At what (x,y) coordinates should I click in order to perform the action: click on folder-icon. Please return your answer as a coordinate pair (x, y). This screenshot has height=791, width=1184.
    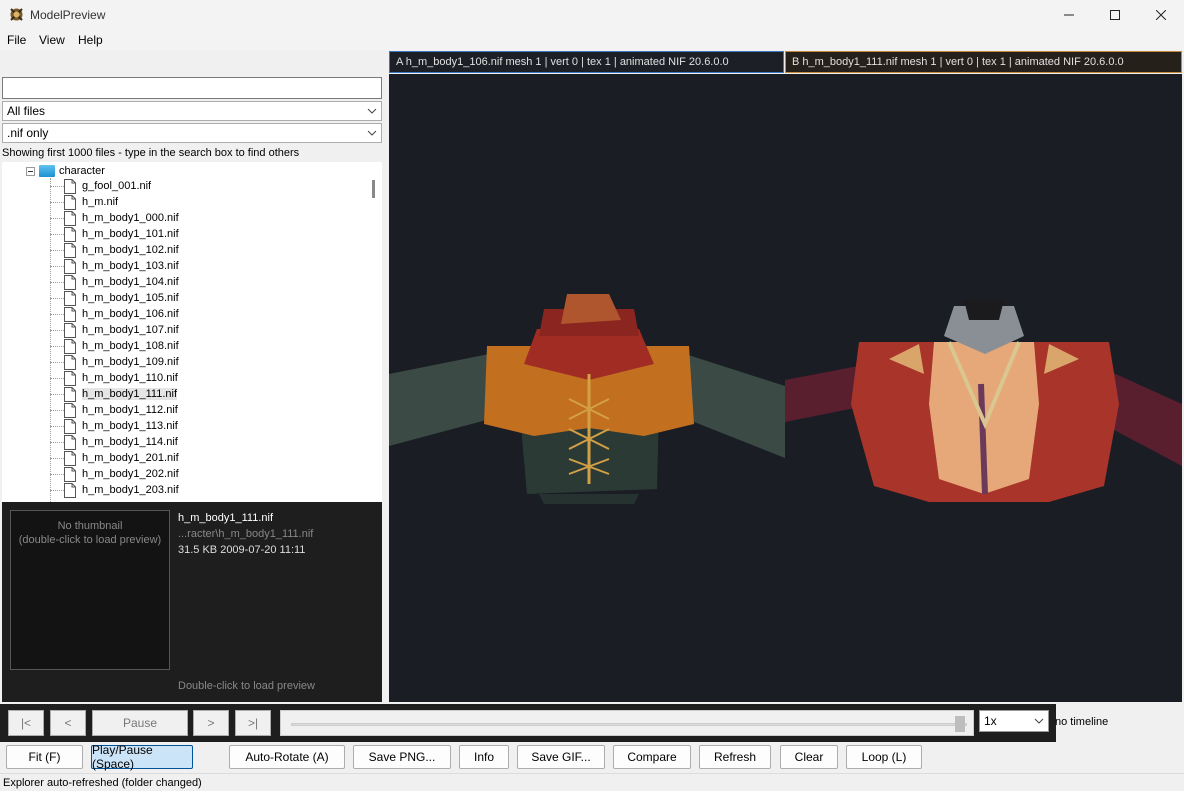
    Looking at the image, I should click on (47, 171).